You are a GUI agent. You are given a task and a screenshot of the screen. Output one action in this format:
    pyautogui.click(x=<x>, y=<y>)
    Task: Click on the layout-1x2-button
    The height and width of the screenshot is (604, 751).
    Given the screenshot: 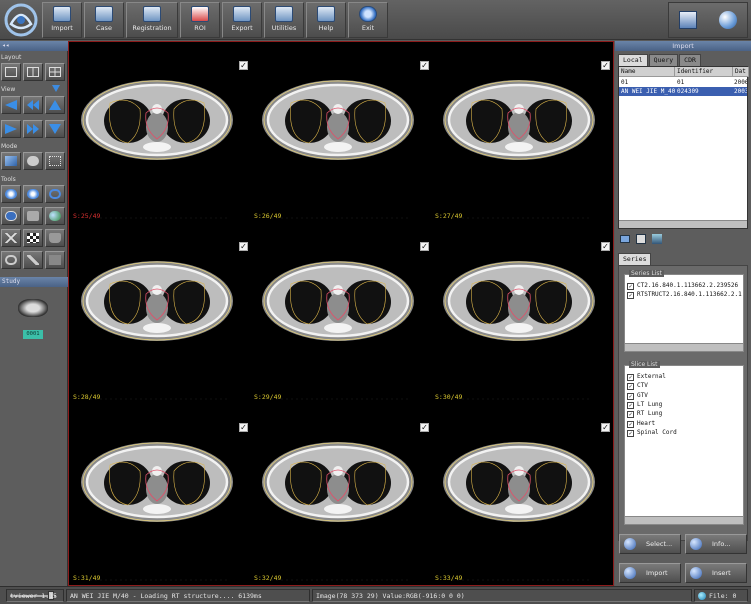 What is the action you would take?
    pyautogui.click(x=33, y=72)
    